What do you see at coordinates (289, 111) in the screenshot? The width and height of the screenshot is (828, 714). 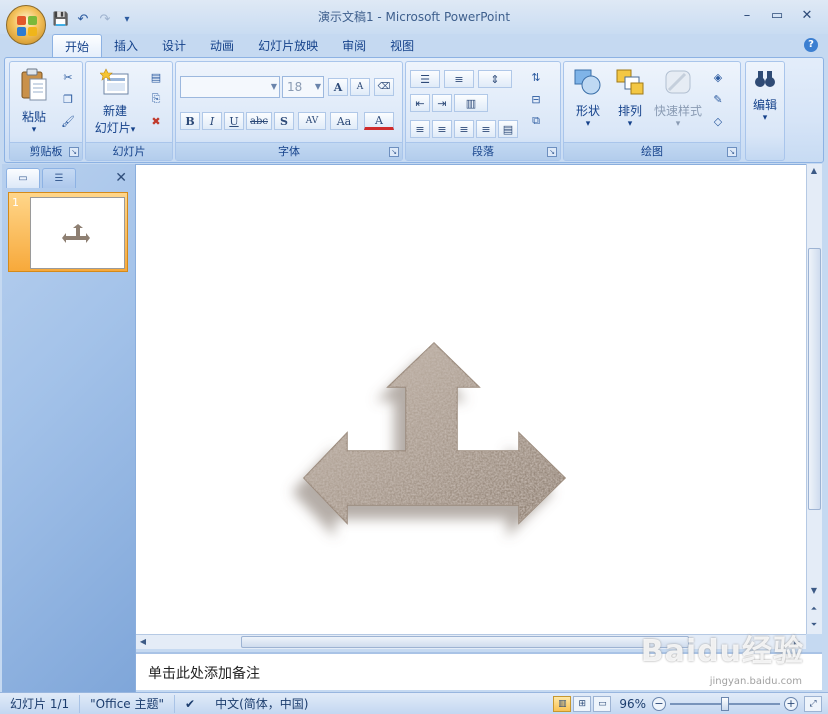 I see `font-group: ▼ 18 ▼ A A ⌫ B I U abc S AV Aa A 字体 ↘` at bounding box center [289, 111].